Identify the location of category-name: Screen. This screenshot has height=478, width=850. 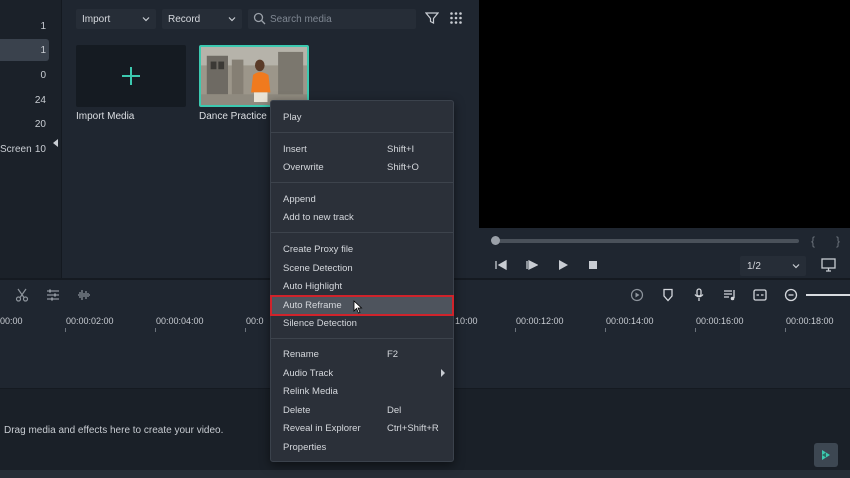
(16, 149).